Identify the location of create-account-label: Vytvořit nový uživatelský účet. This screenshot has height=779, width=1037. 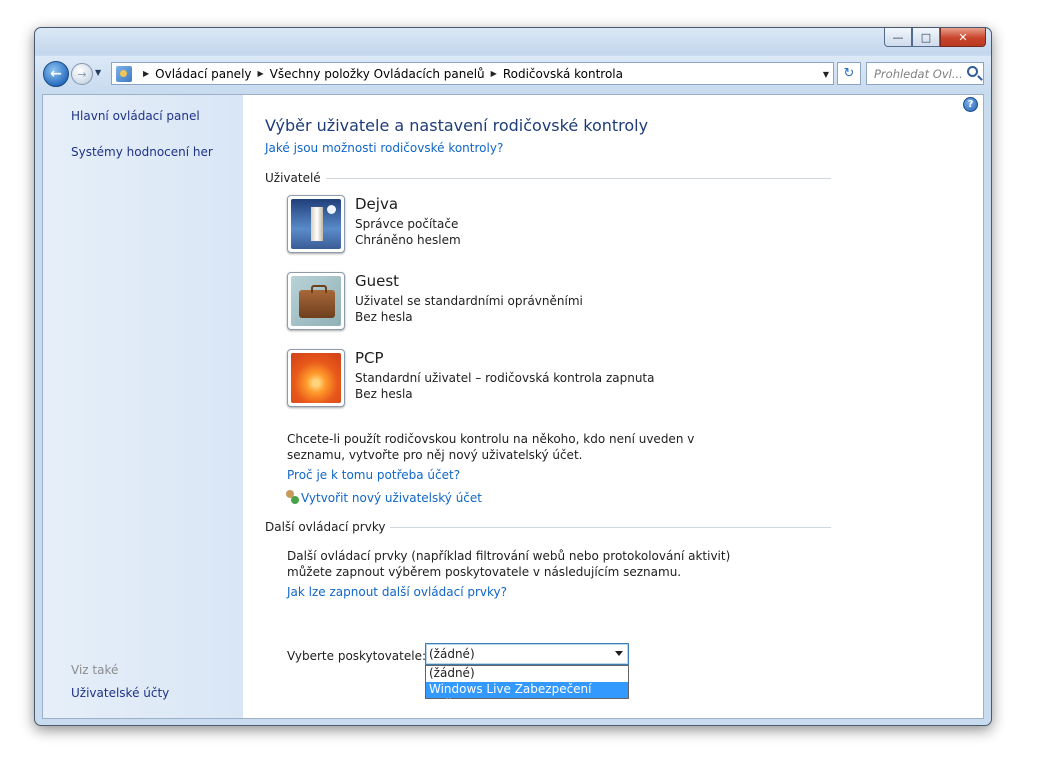
(391, 498).